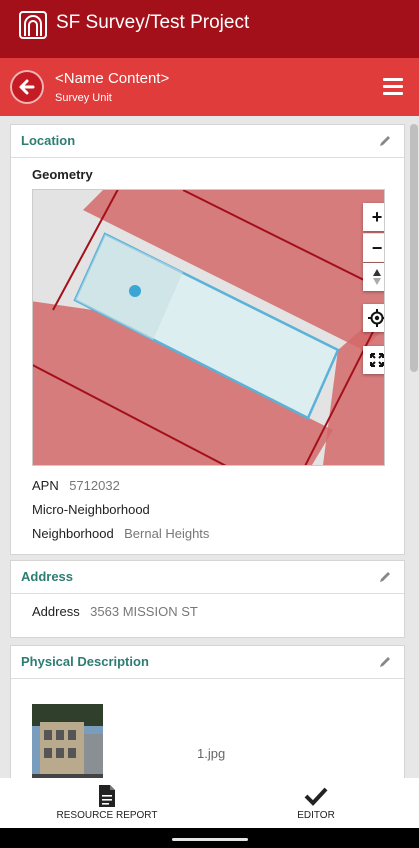 This screenshot has width=419, height=848. Describe the element at coordinates (83, 98) in the screenshot. I see `record-subtitle: Survey Unit` at that location.